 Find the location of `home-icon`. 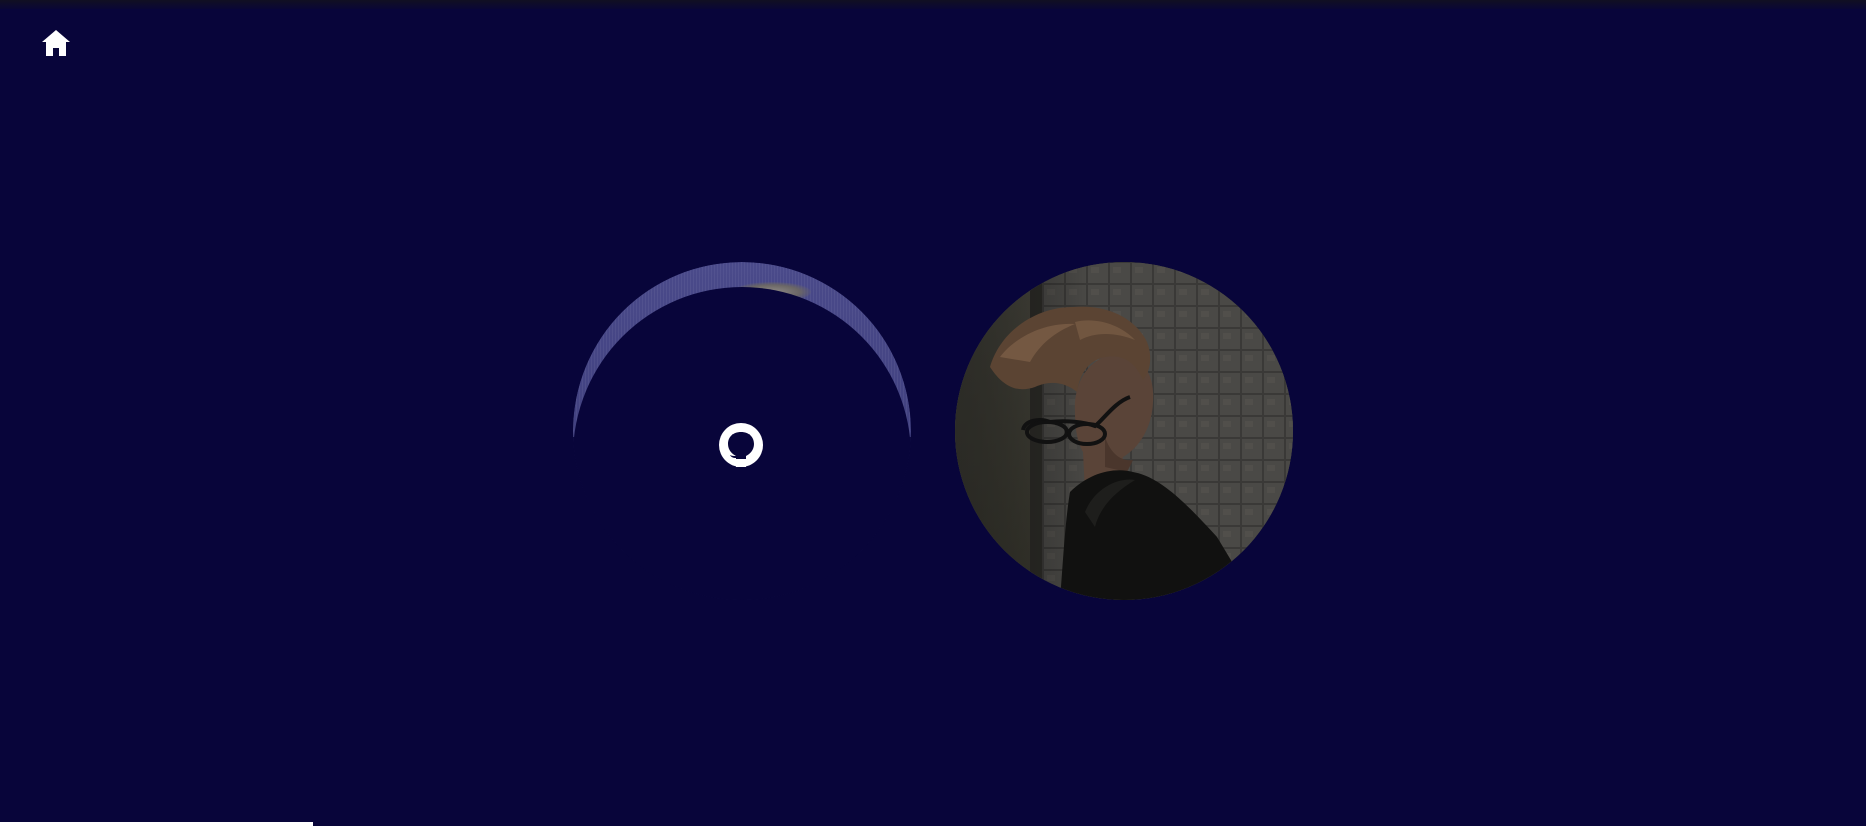

home-icon is located at coordinates (56, 43).